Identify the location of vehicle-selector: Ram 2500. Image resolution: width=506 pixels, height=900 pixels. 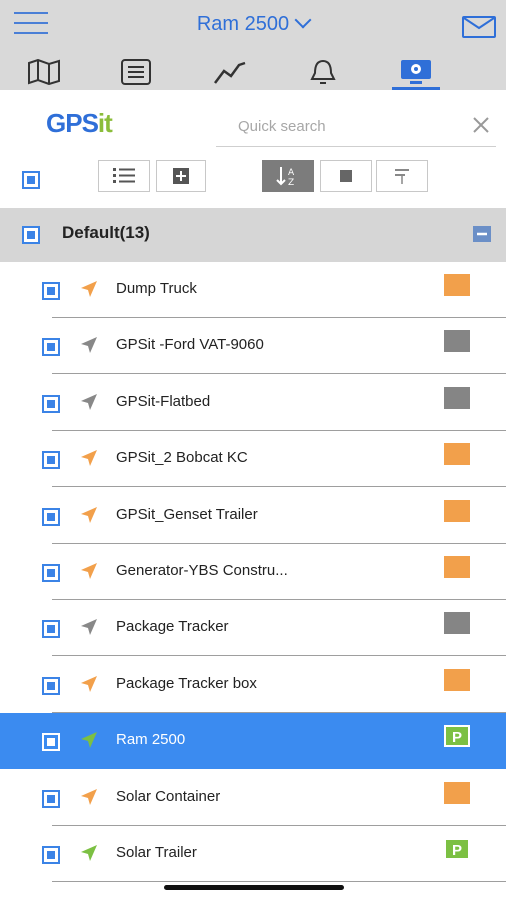
(253, 23).